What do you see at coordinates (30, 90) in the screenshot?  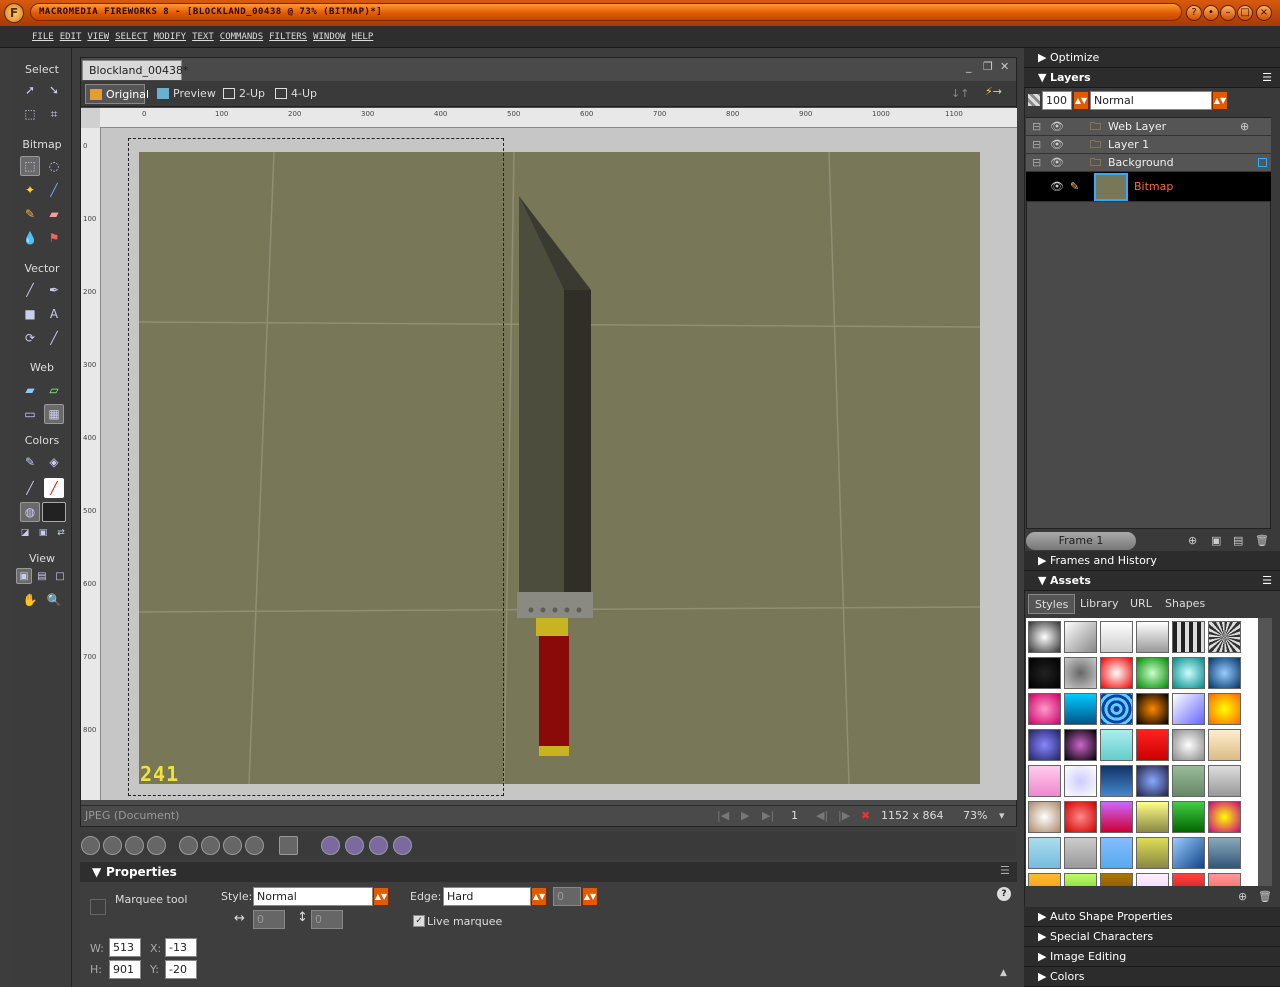 I see `pointer-tool-icon: ➚` at bounding box center [30, 90].